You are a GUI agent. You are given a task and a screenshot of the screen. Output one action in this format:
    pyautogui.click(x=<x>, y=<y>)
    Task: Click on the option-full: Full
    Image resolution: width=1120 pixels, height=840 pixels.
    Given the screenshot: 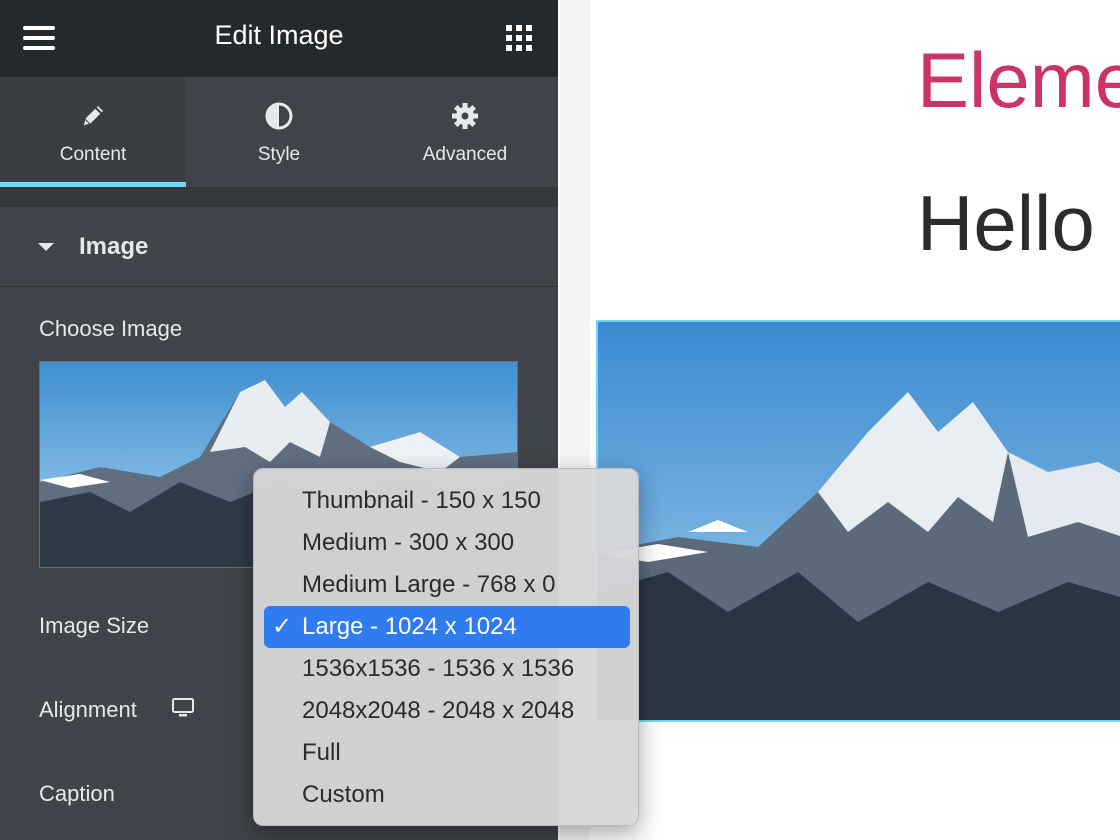 What is the action you would take?
    pyautogui.click(x=447, y=753)
    